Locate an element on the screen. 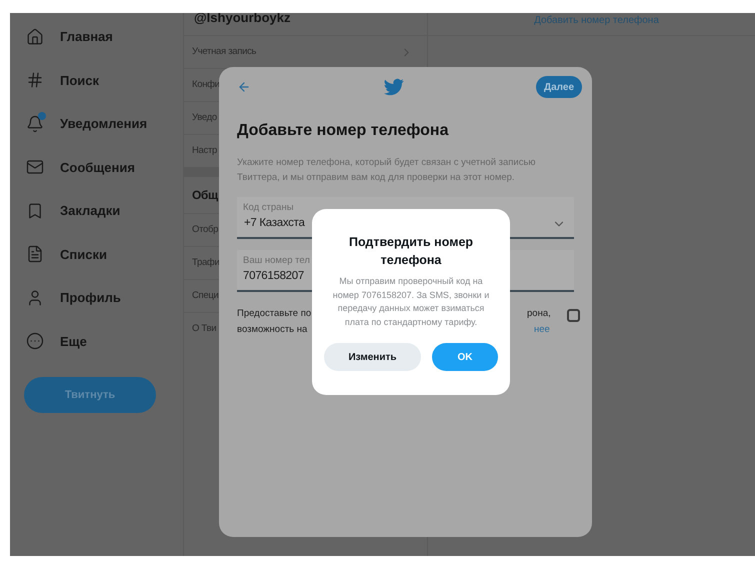  nav-item: Профиль is located at coordinates (90, 298).